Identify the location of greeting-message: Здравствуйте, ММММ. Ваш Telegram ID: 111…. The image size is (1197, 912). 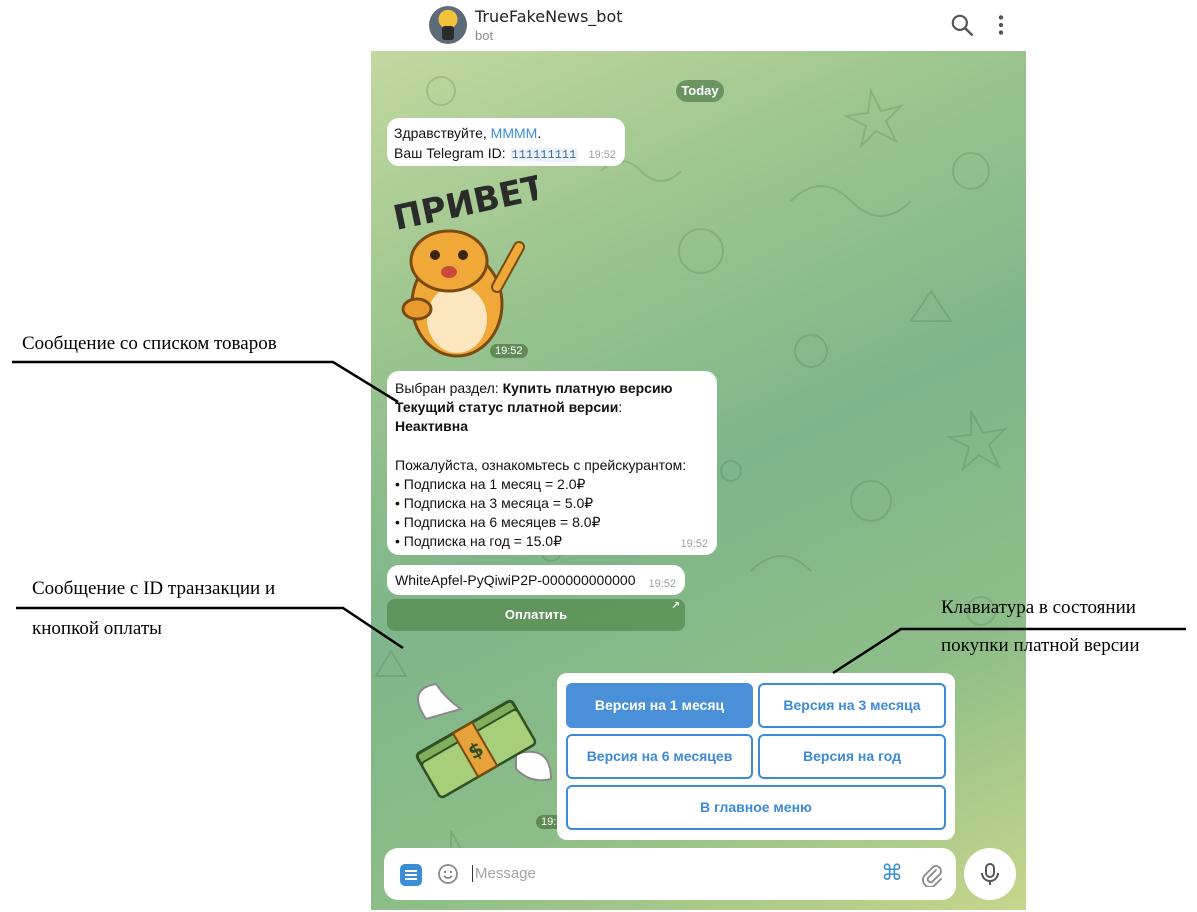
(506, 142).